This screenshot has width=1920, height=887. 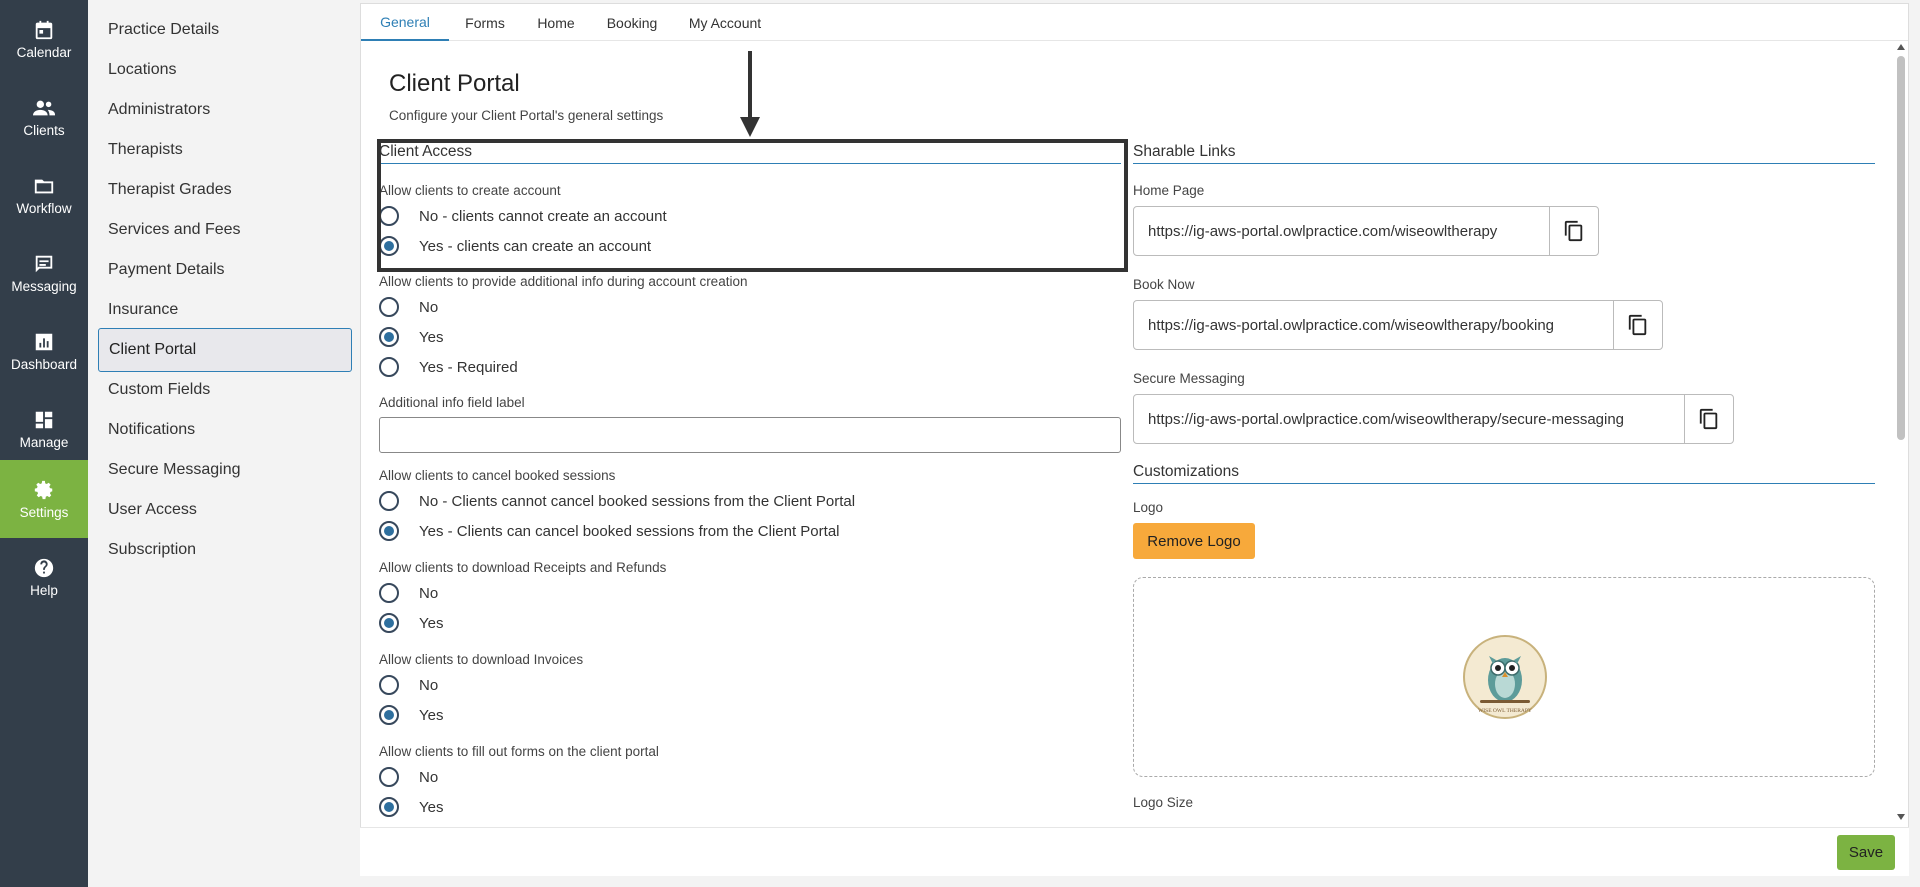 What do you see at coordinates (725, 22) in the screenshot?
I see `tab-my-account: My Account` at bounding box center [725, 22].